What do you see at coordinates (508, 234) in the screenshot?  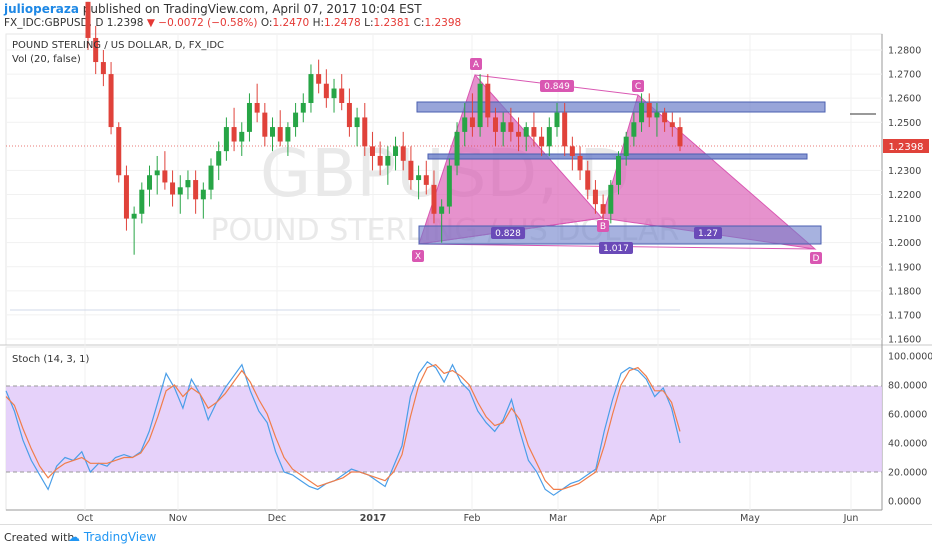 I see `ratio-xb-label: 0.828` at bounding box center [508, 234].